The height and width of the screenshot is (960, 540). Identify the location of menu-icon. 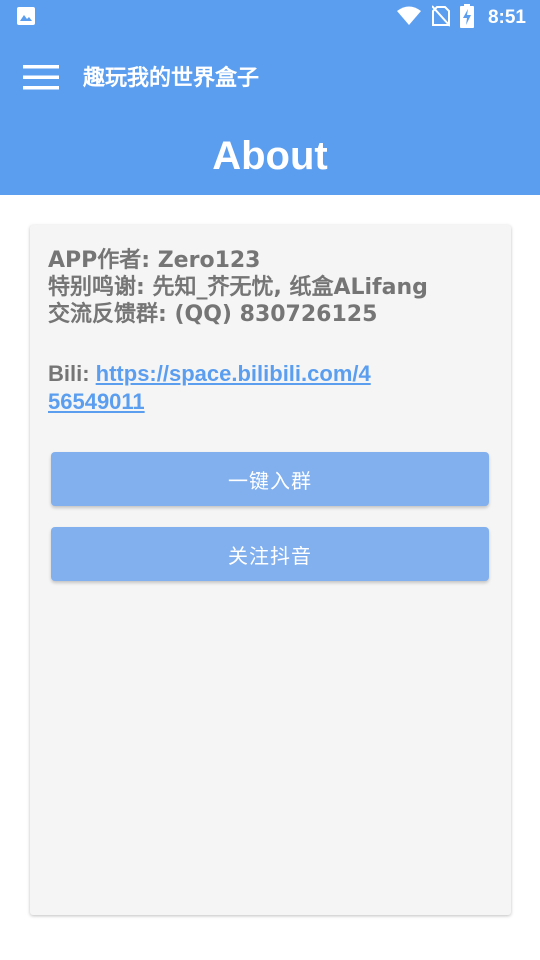
(41, 79).